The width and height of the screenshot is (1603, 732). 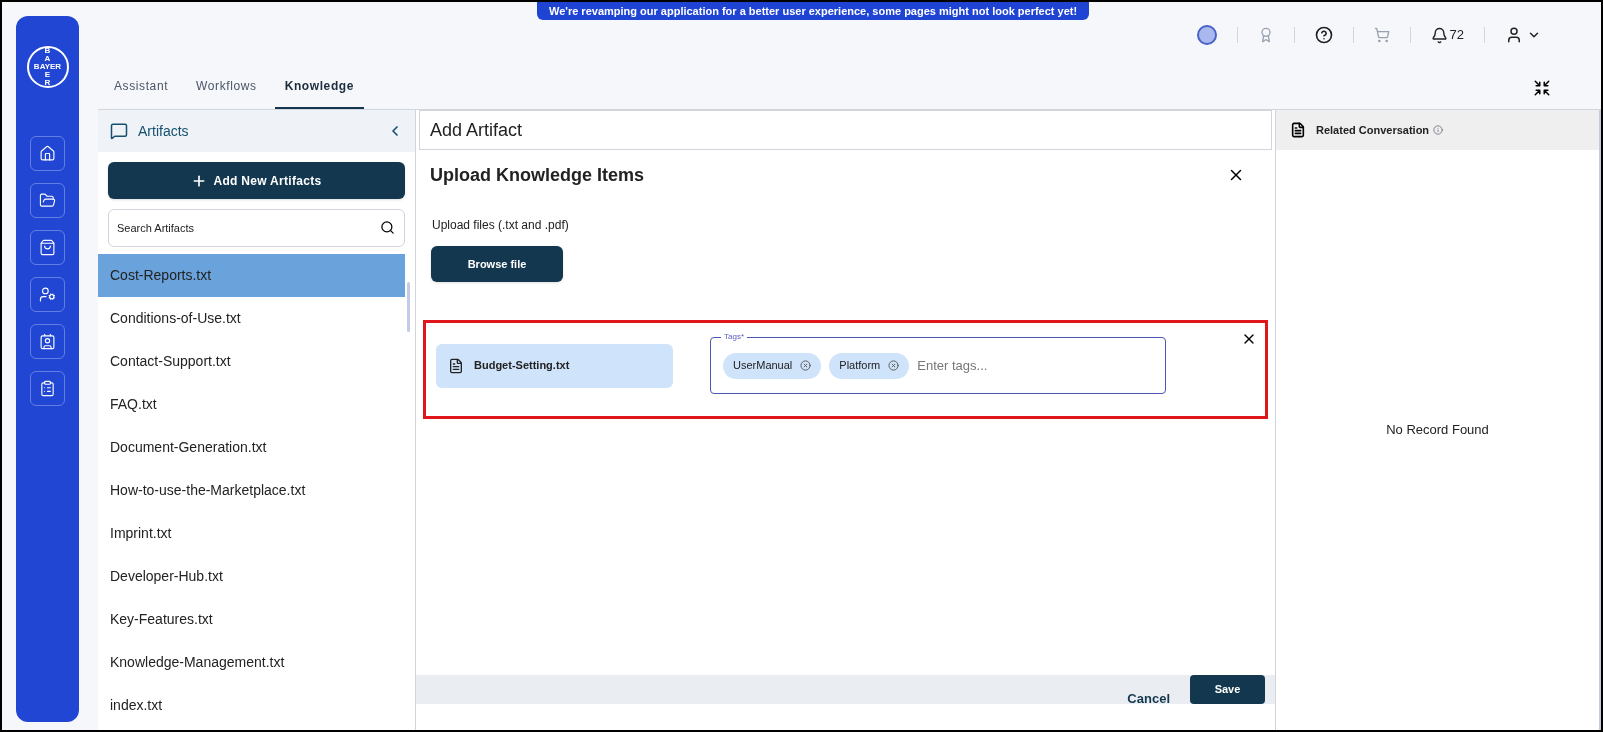 What do you see at coordinates (456, 365) in the screenshot?
I see `file-icon` at bounding box center [456, 365].